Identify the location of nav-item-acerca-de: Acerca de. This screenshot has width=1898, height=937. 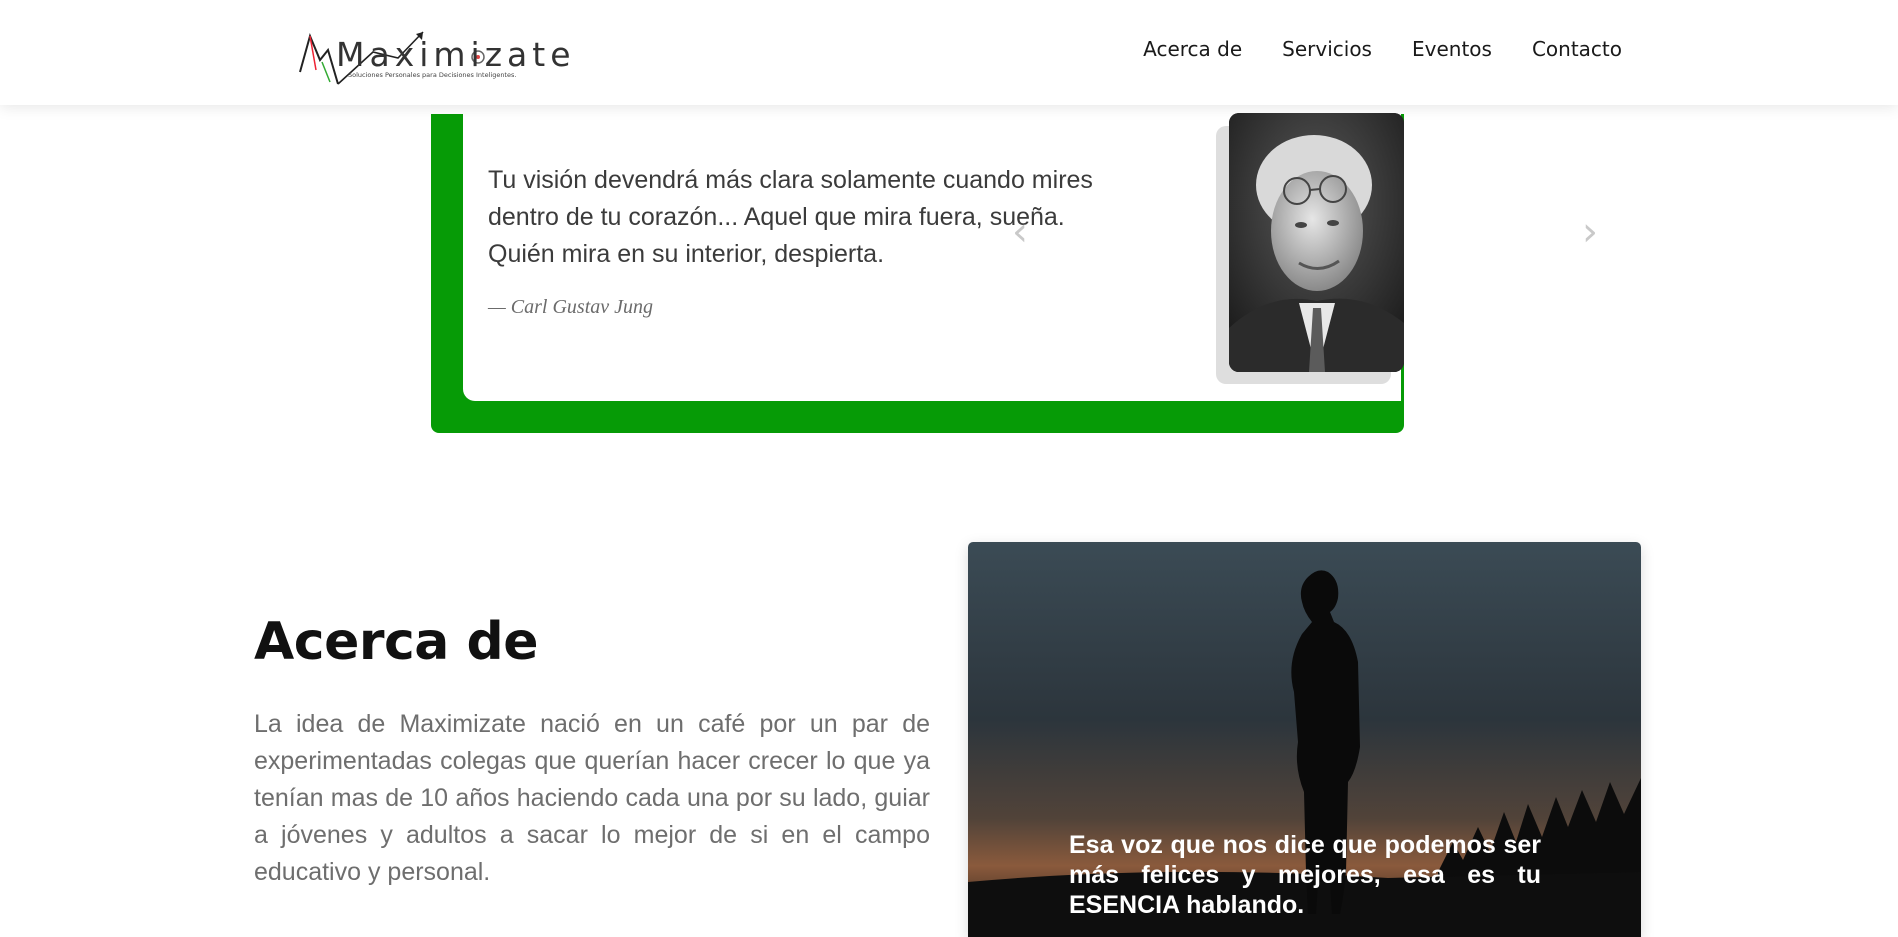
(1192, 49).